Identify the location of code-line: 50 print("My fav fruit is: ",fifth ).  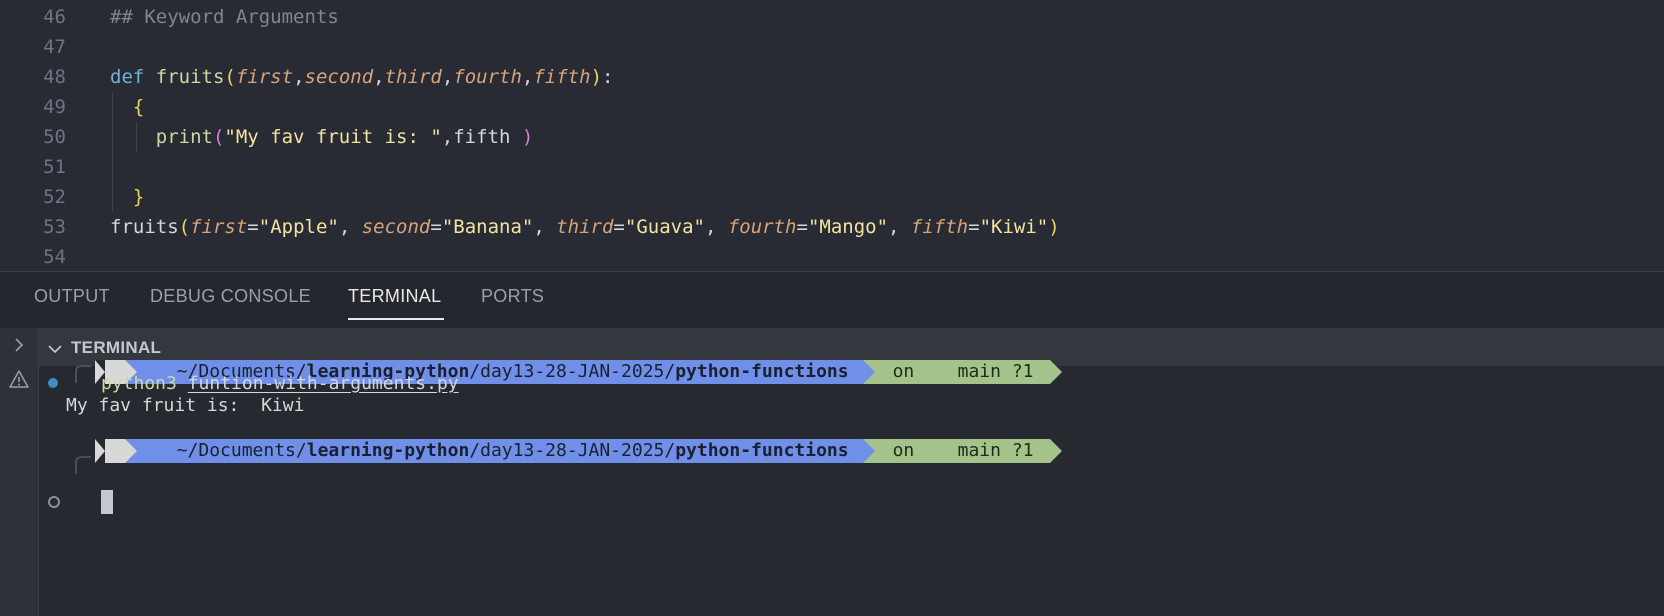
(832, 137).